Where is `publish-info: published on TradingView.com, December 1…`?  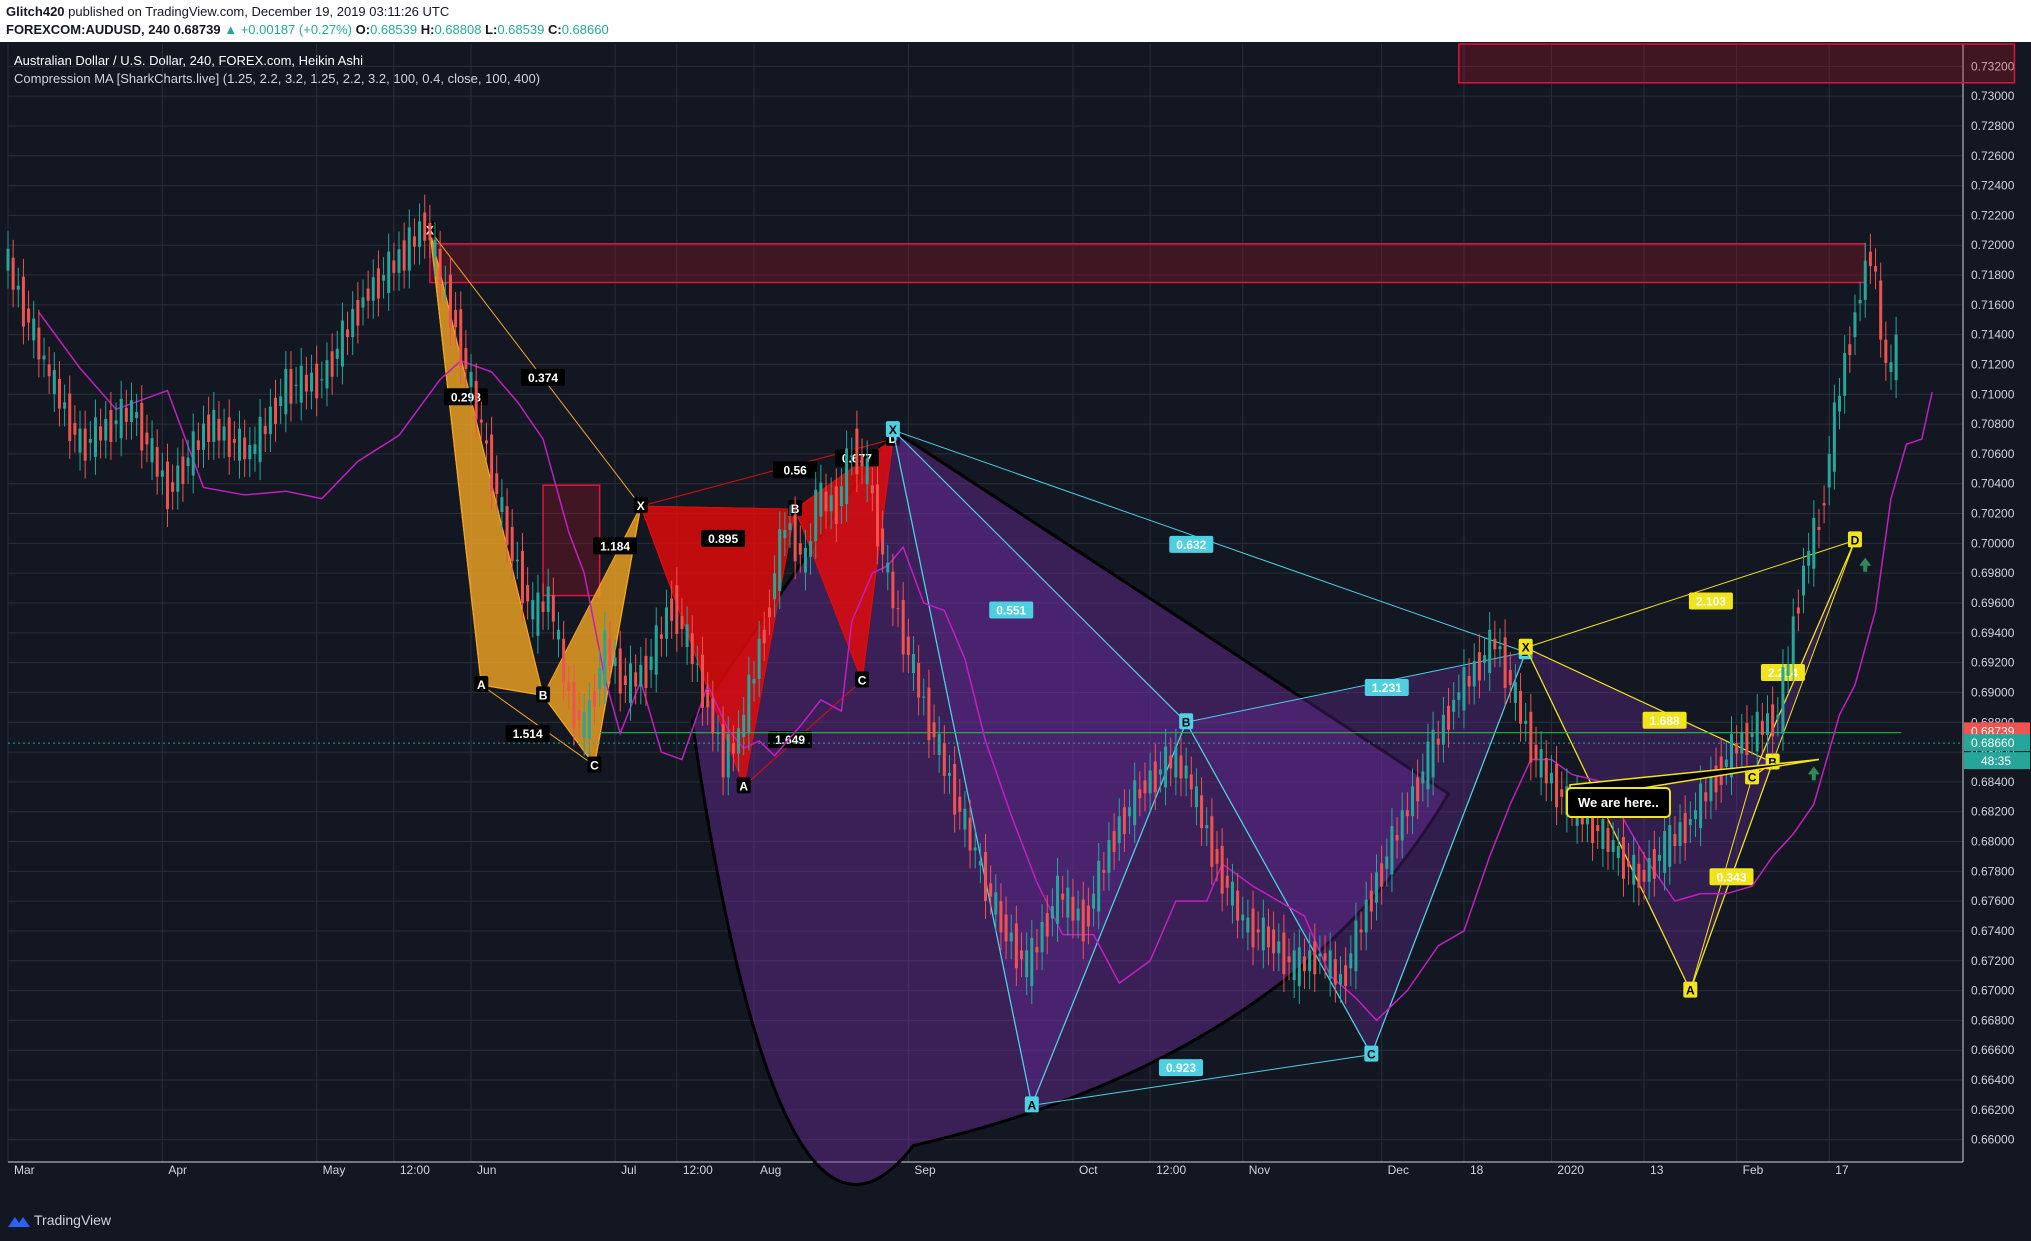
publish-info: published on TradingView.com, December 1… is located at coordinates (259, 11).